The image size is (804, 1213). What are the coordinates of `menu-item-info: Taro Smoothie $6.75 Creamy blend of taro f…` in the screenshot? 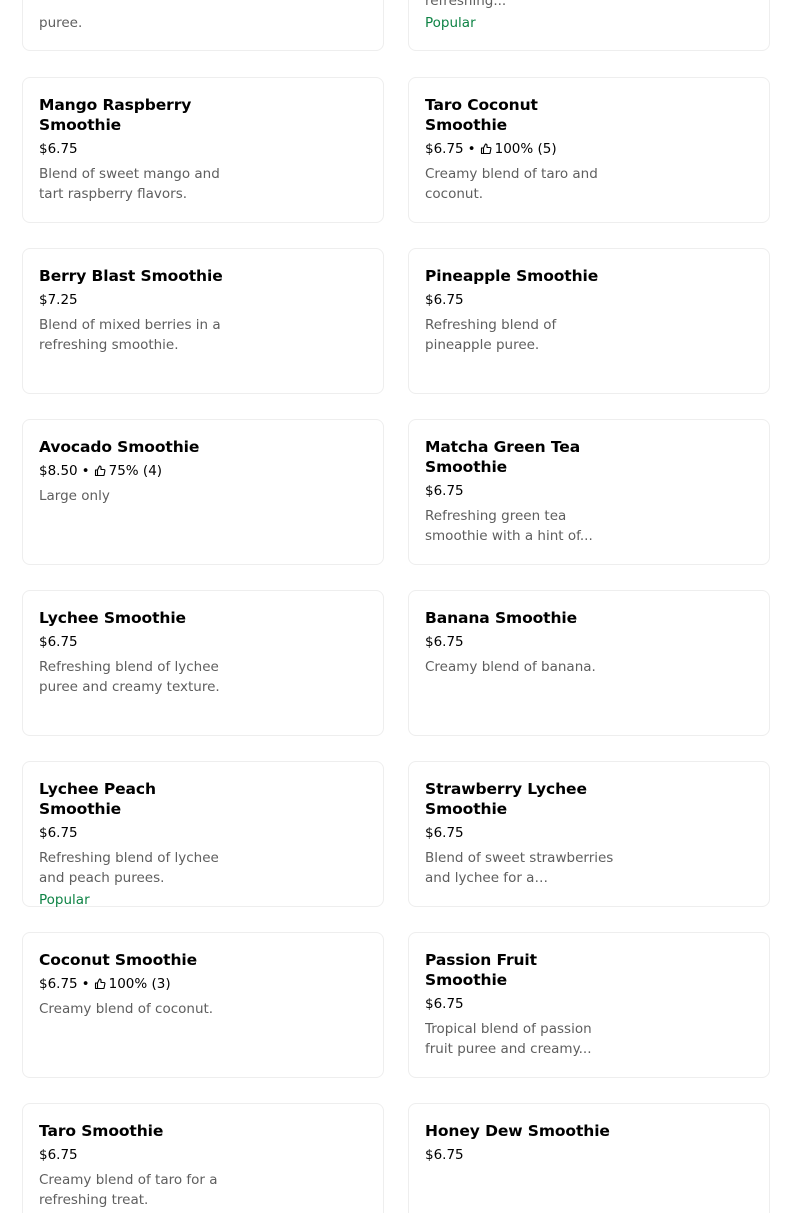 It's located at (137, 1165).